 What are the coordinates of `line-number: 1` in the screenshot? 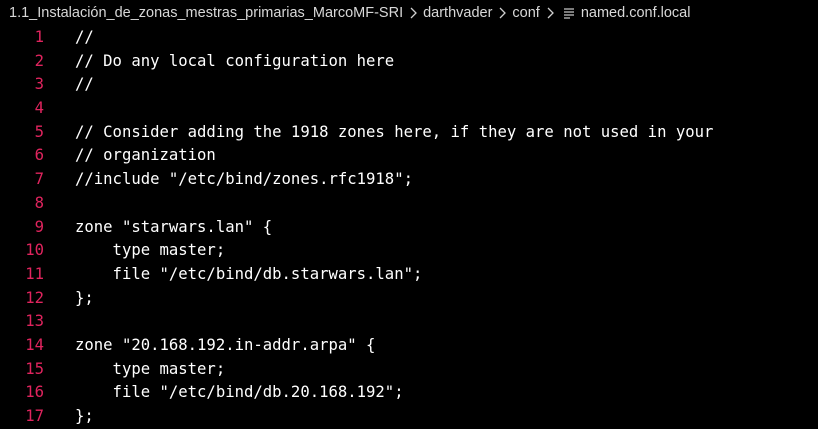 It's located at (39, 37).